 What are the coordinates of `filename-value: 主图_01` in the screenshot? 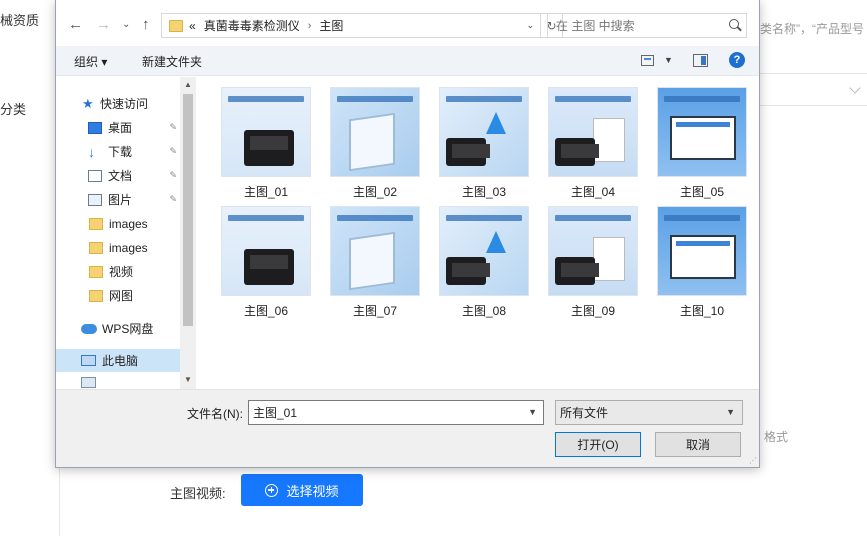 It's located at (275, 413).